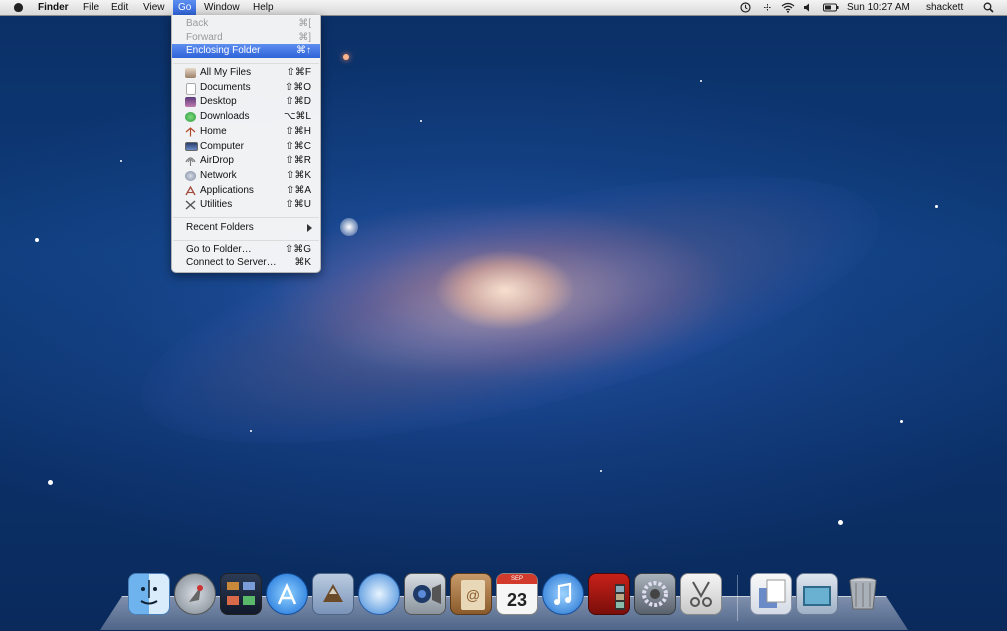  What do you see at coordinates (304, 23) in the screenshot?
I see `menu-item-shortcut: ⌘[` at bounding box center [304, 23].